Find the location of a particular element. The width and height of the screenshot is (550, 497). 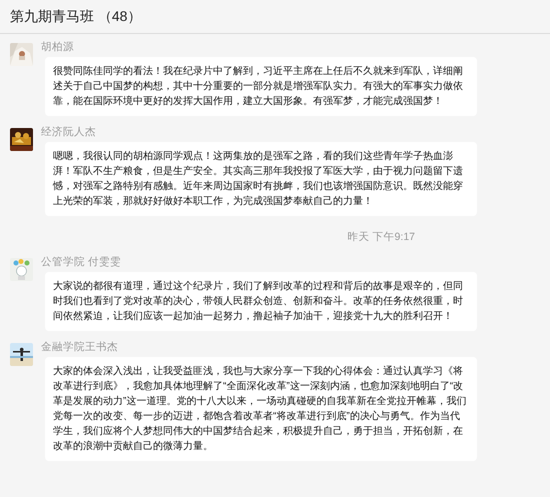

message-bubble: 嗯嗯，我很认同的胡柏源同学观点！这两集放的是强军之路，看的我们这些青年学子热血澎湃！军队不生产粮食，但是生产安全。其实高三那年我投报了军医大学，由于视力问题留下遗憾，对强军之路特别有感触。近年来周边国家时有挑衅，我们也该增强国防意识。既然没能穿上光荣的军装，那就好好做好本职工作，为完成强国梦奉献自己的力量！ is located at coordinates (261, 179).